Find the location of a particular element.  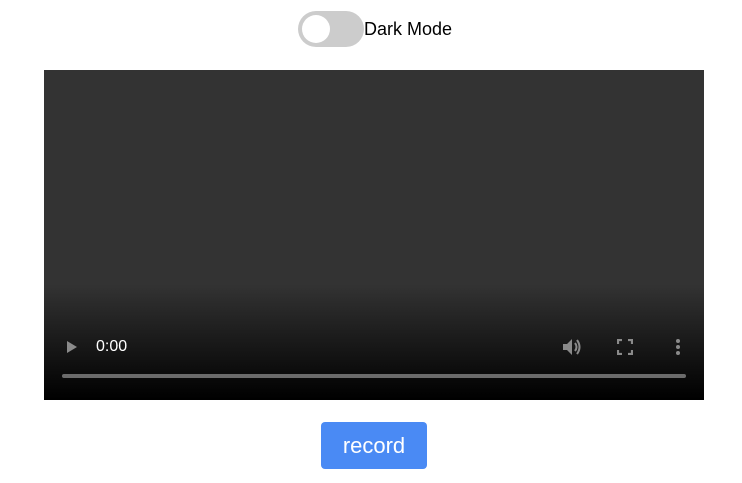

more-options-icon is located at coordinates (678, 347).